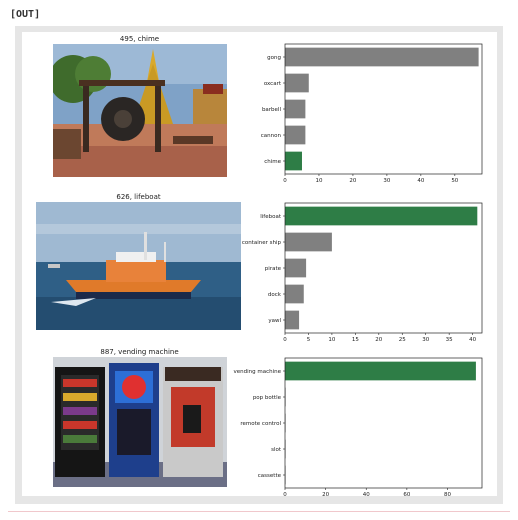 The height and width of the screenshot is (520, 518). Describe the element at coordinates (267, 398) in the screenshot. I see `category-label: pop bottle` at that location.